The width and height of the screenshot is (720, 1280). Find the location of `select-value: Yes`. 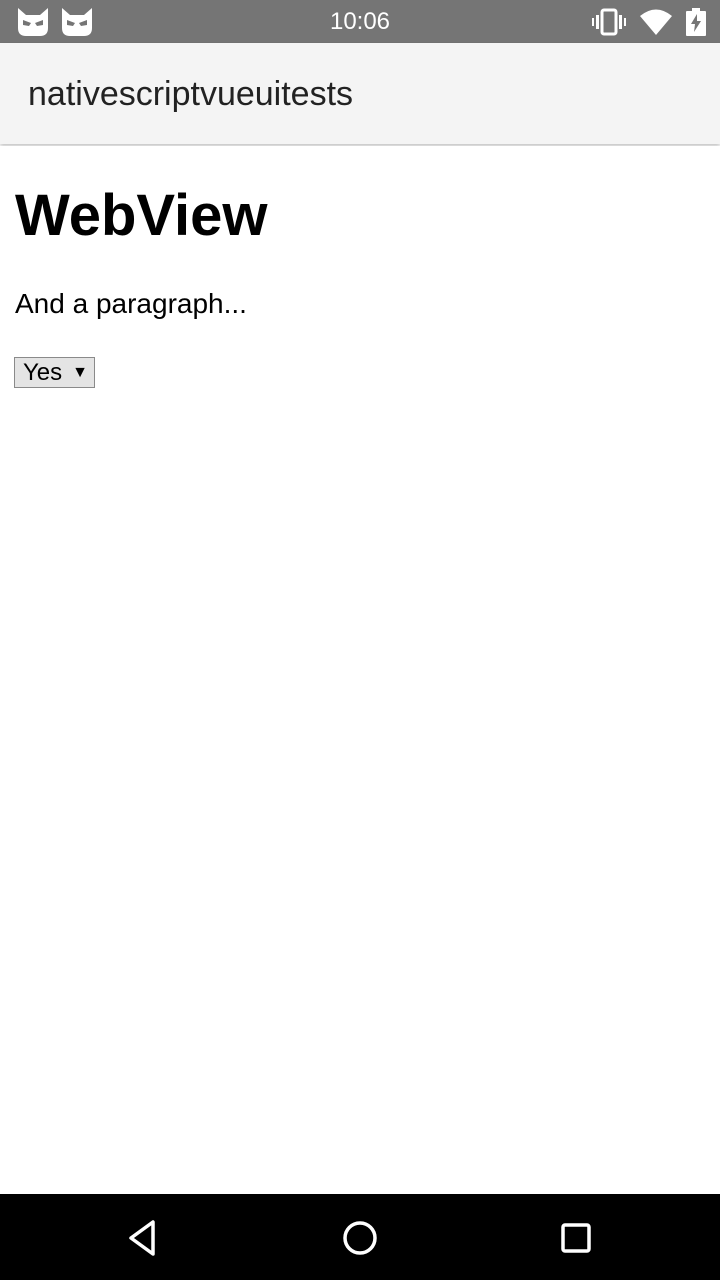

select-value: Yes is located at coordinates (43, 372).